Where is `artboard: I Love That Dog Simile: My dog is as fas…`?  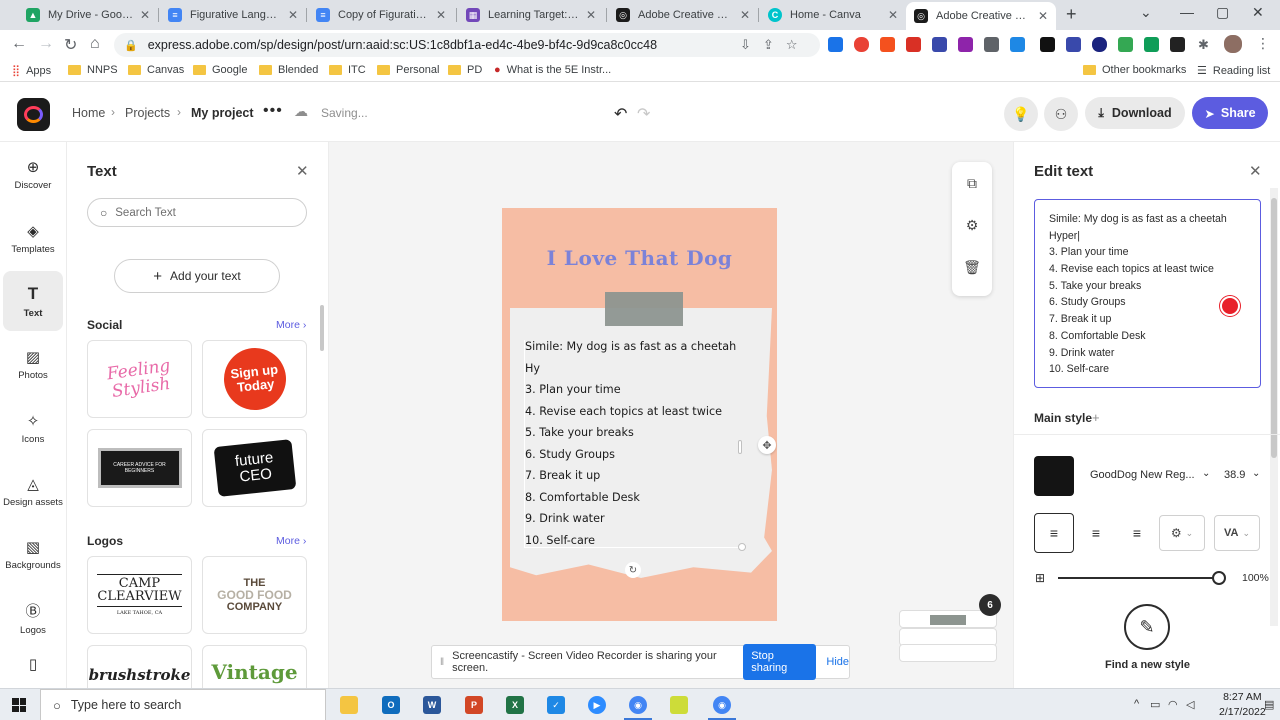 artboard: I Love That Dog Simile: My dog is as fas… is located at coordinates (639, 414).